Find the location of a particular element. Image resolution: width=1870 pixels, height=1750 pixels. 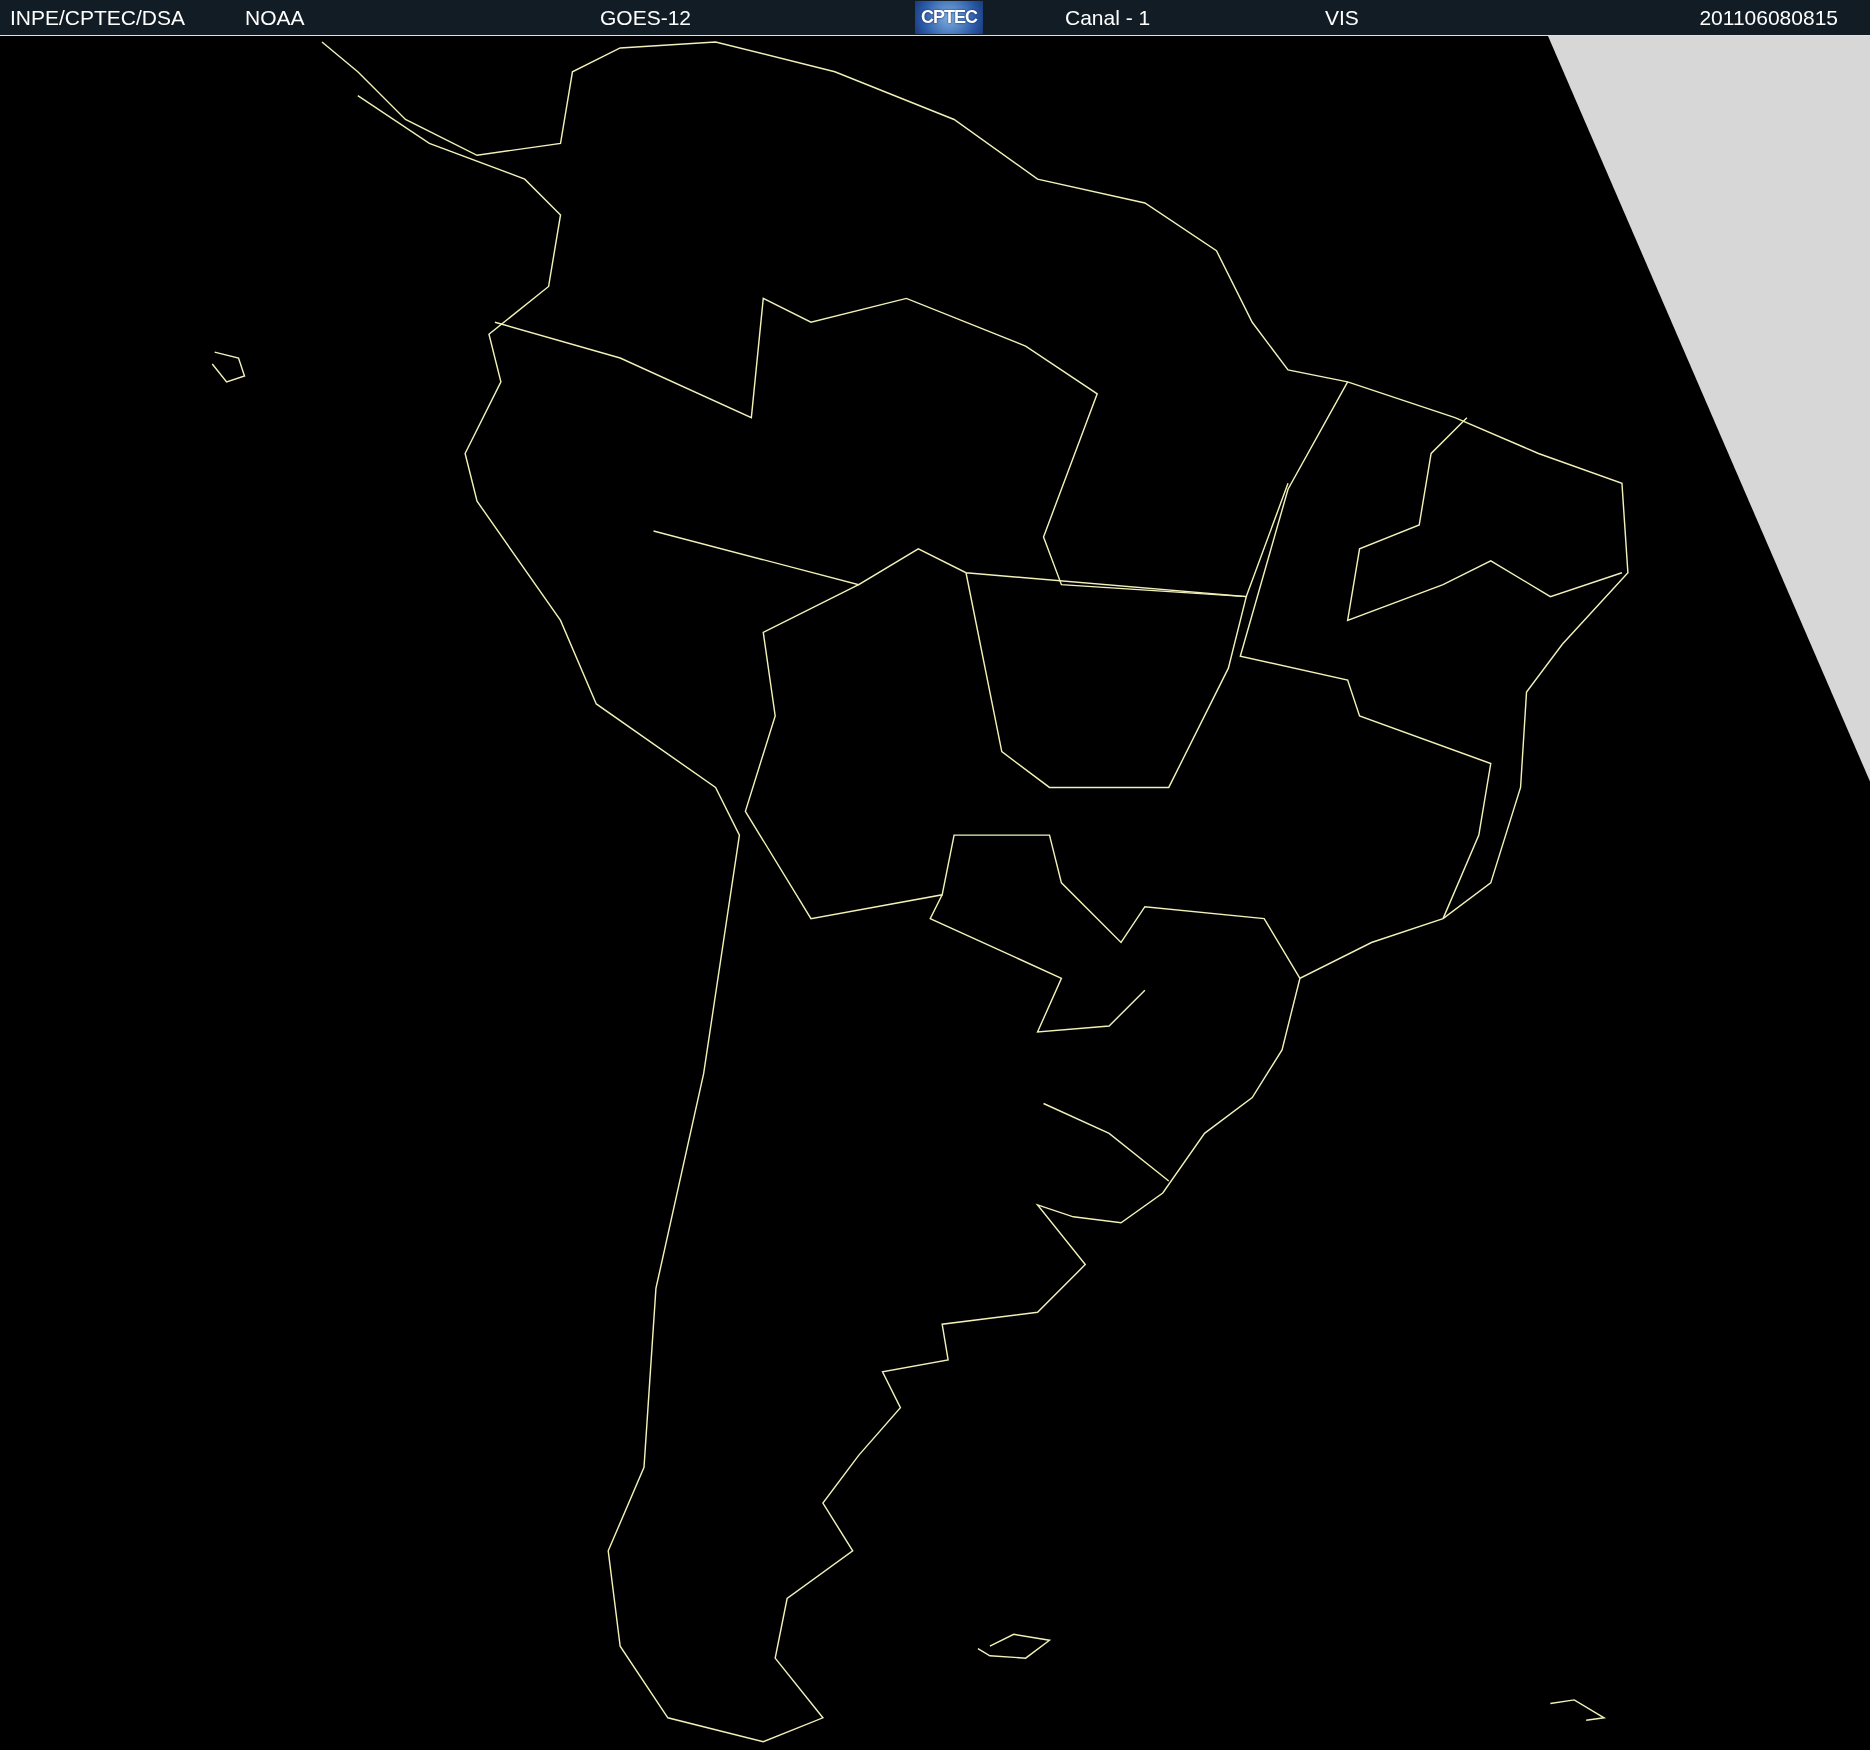

band-label: VIS is located at coordinates (1342, 17).